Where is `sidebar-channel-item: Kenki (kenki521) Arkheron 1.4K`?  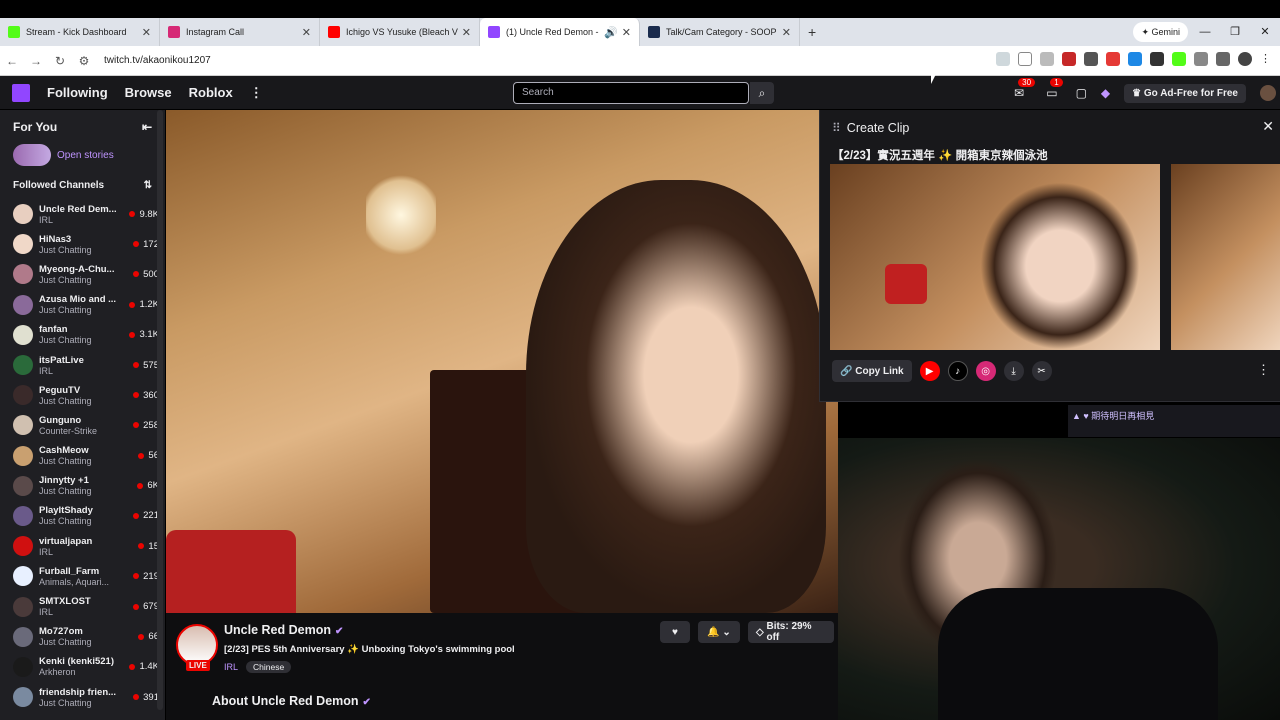 sidebar-channel-item: Kenki (kenki521) Arkheron 1.4K is located at coordinates (82, 667).